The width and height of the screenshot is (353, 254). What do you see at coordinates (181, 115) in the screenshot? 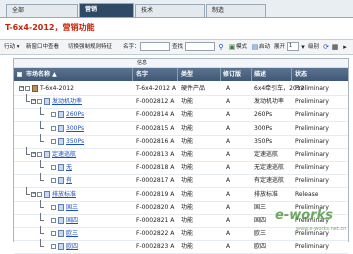
I see `table-row: 260Ps F-0002814 A 功能 A 260Ps Preliminary` at bounding box center [181, 115].